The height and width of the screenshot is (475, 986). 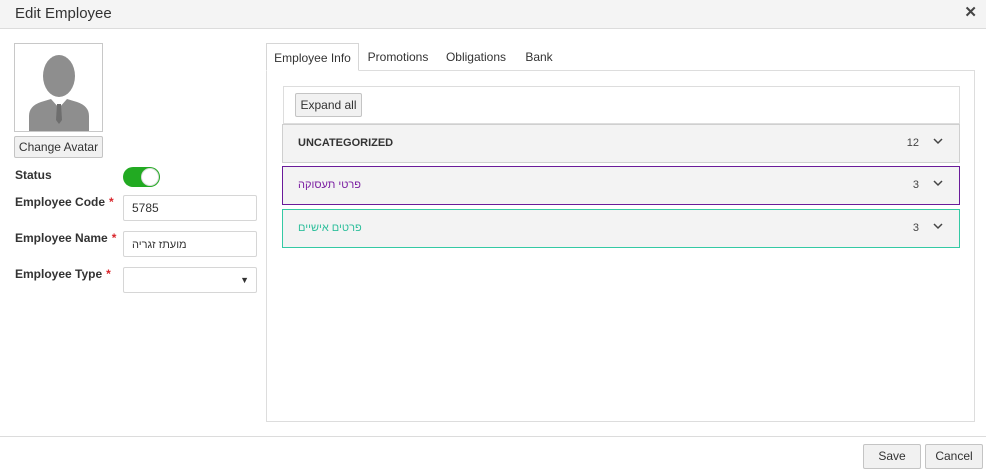 What do you see at coordinates (476, 57) in the screenshot?
I see `tab-obligations: Obligations` at bounding box center [476, 57].